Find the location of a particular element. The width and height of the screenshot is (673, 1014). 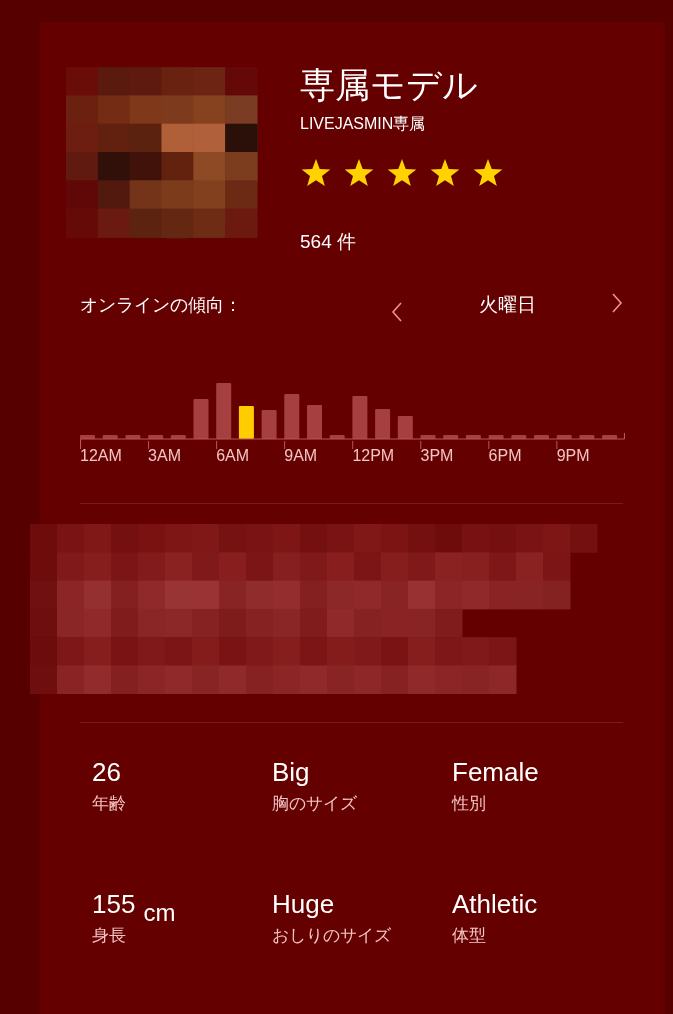

axis-label: 12AM is located at coordinates (101, 456).